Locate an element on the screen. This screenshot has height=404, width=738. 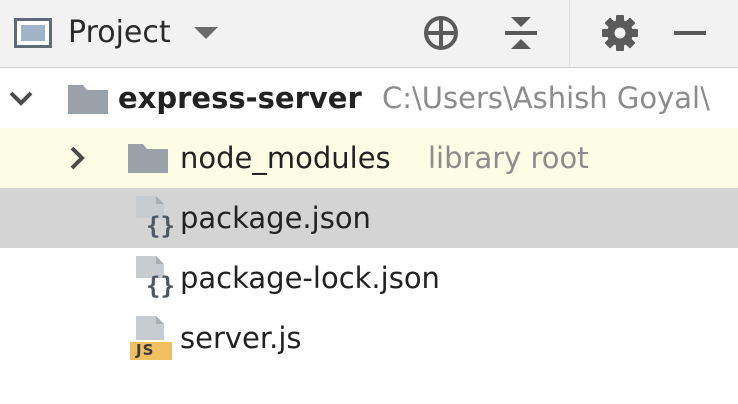
gear-icon is located at coordinates (620, 33).